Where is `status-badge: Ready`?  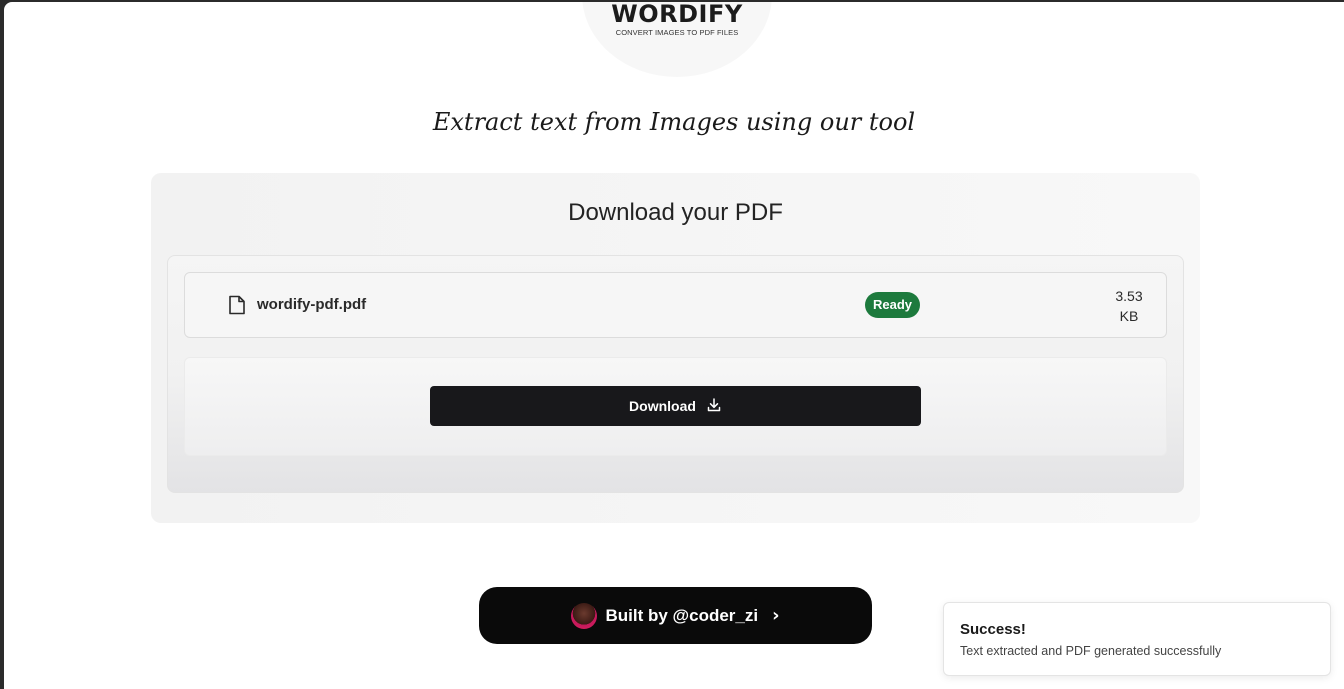
status-badge: Ready is located at coordinates (892, 305).